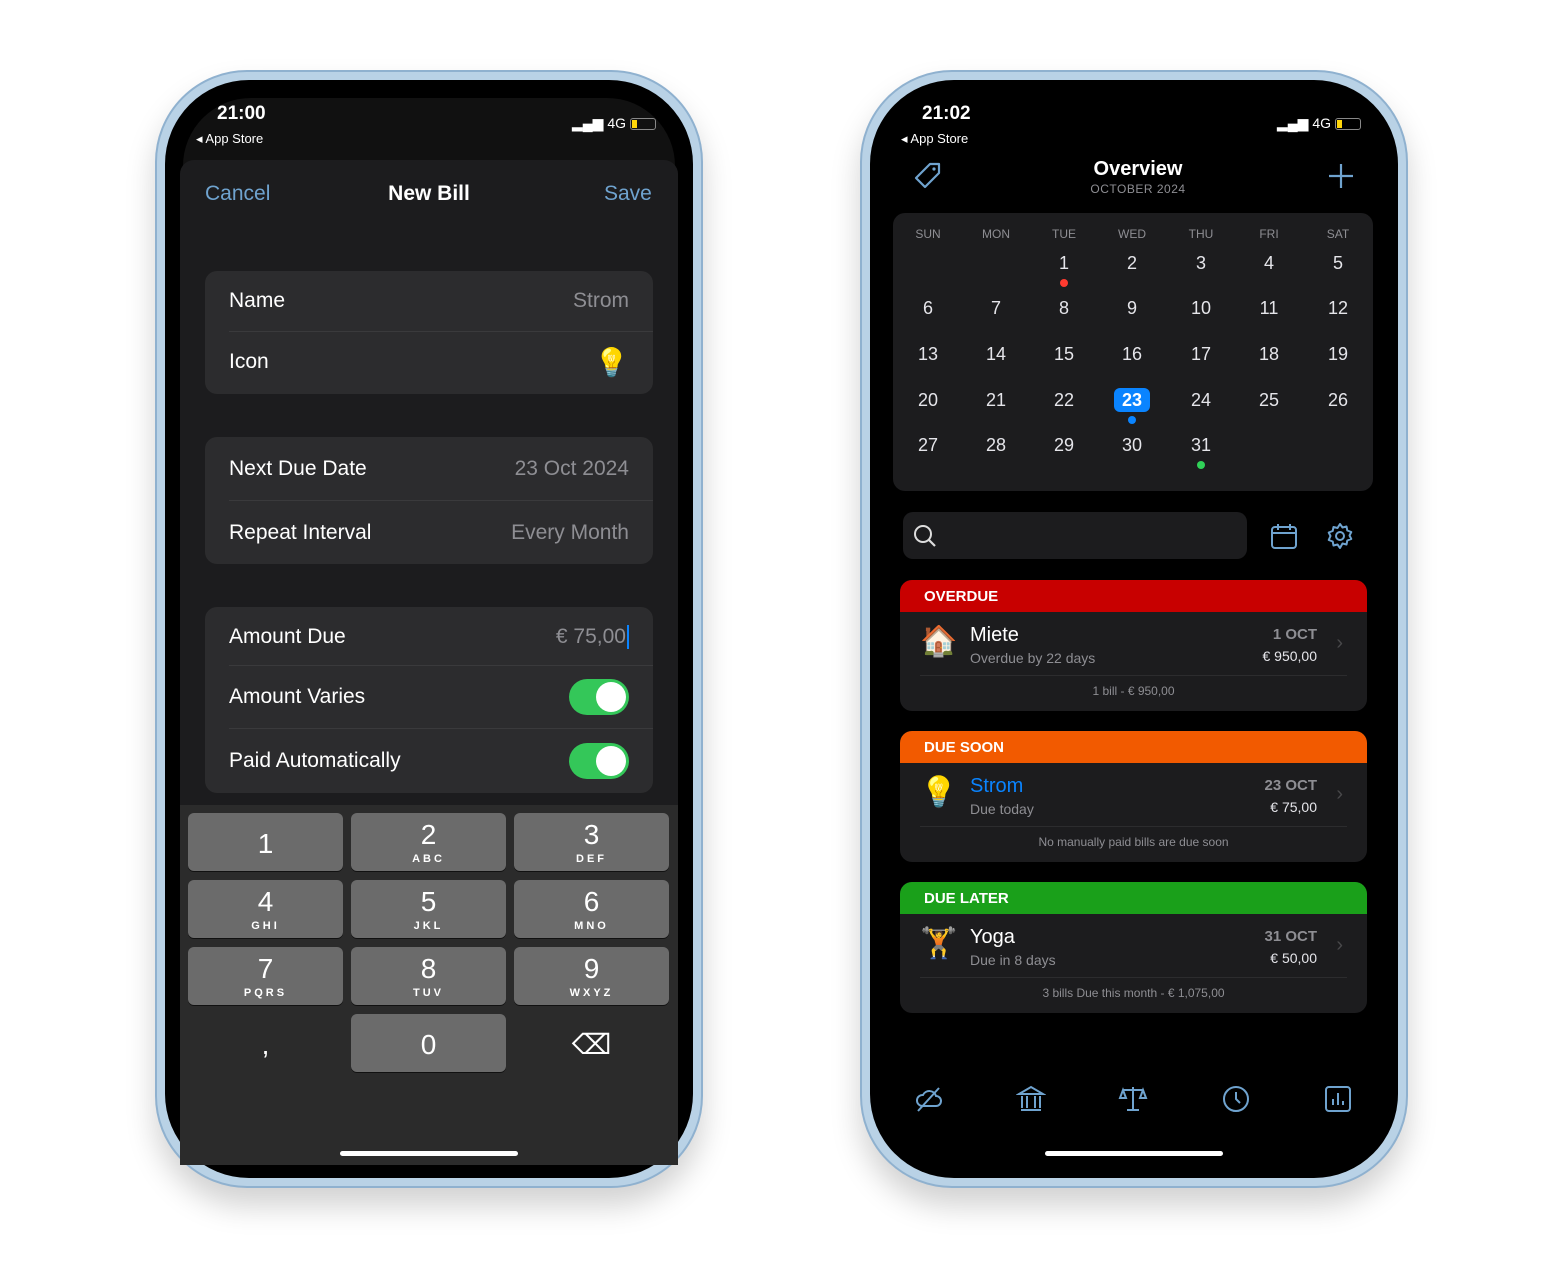 Image resolution: width=1560 pixels, height=1268 pixels. I want to click on key-9: ,, so click(265, 1043).